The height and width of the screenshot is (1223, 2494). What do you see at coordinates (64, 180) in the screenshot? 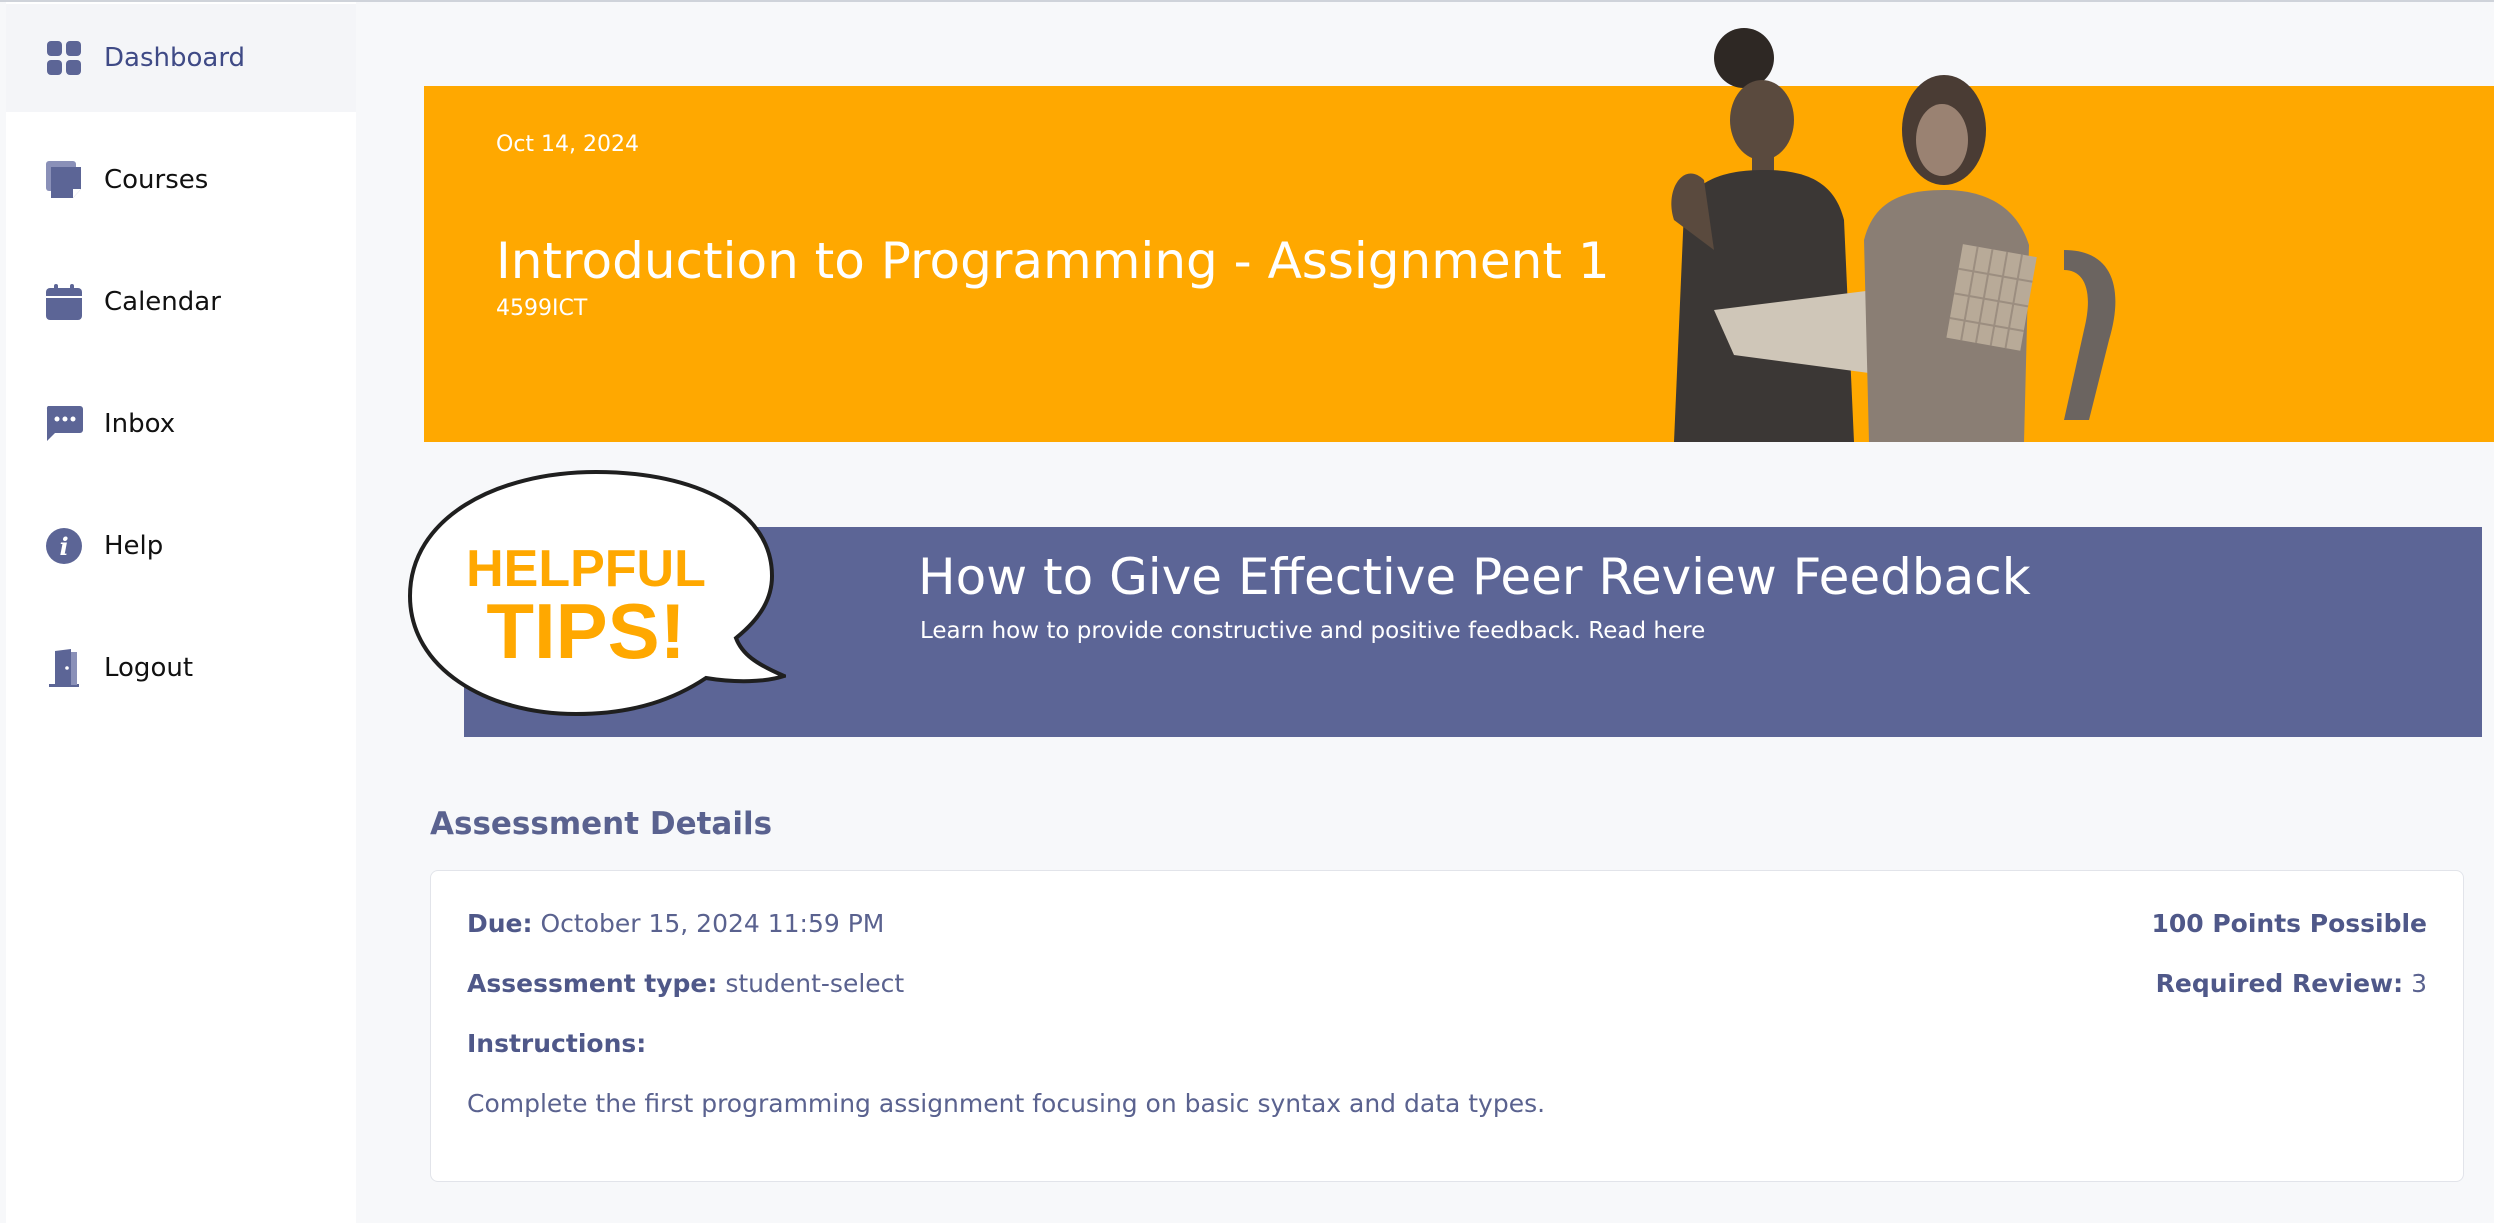
I see `courses-icon` at bounding box center [64, 180].